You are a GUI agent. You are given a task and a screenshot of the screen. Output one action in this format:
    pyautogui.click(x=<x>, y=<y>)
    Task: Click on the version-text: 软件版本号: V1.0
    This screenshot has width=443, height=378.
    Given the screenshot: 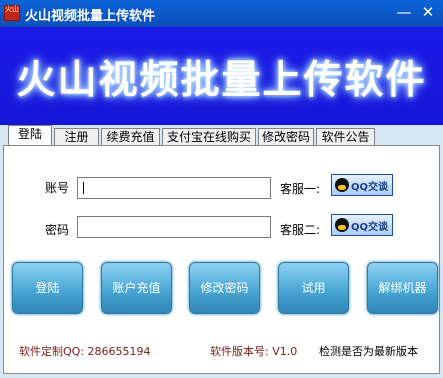 What is the action you would take?
    pyautogui.click(x=254, y=351)
    